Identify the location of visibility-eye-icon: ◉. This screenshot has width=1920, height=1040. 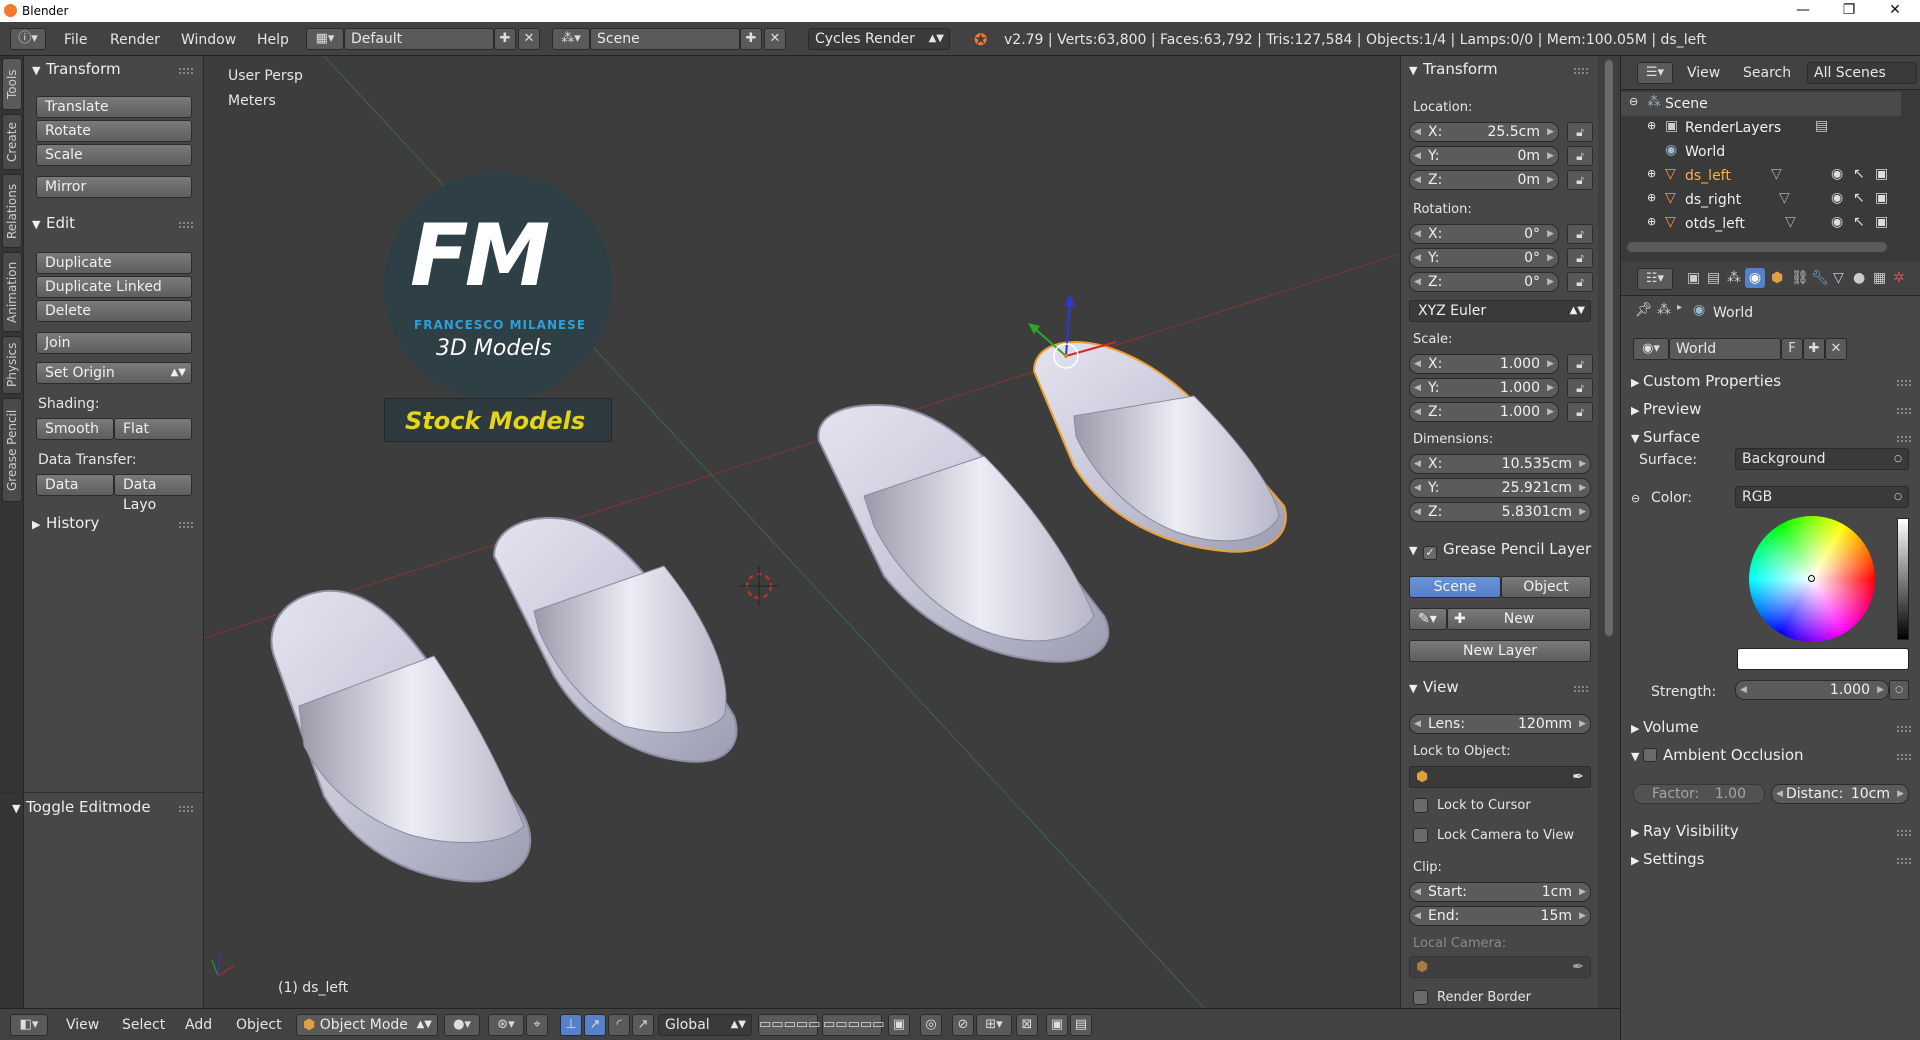
(1837, 198).